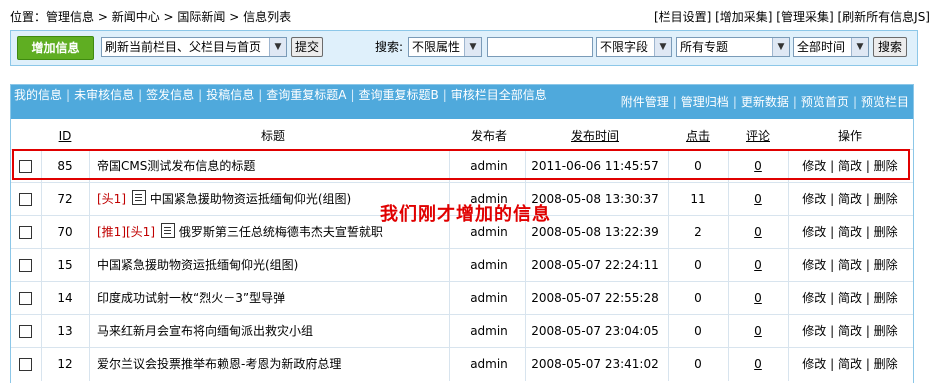  What do you see at coordinates (65, 298) in the screenshot?
I see `row-id: 14` at bounding box center [65, 298].